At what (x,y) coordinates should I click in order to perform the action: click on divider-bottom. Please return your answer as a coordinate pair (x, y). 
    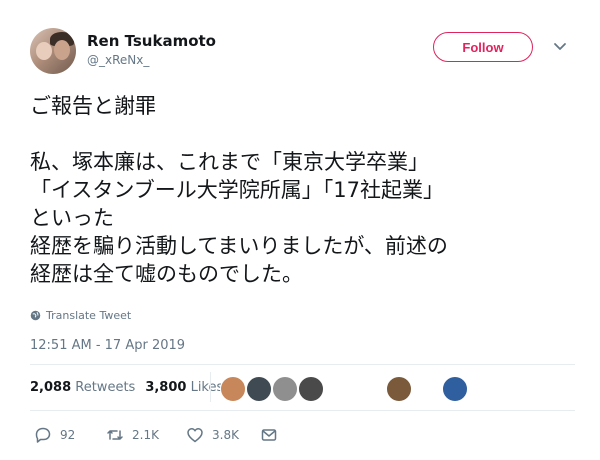
    Looking at the image, I should click on (302, 410).